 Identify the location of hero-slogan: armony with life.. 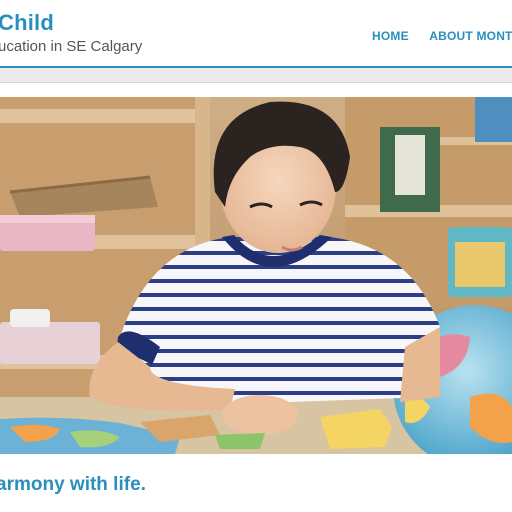
(73, 484).